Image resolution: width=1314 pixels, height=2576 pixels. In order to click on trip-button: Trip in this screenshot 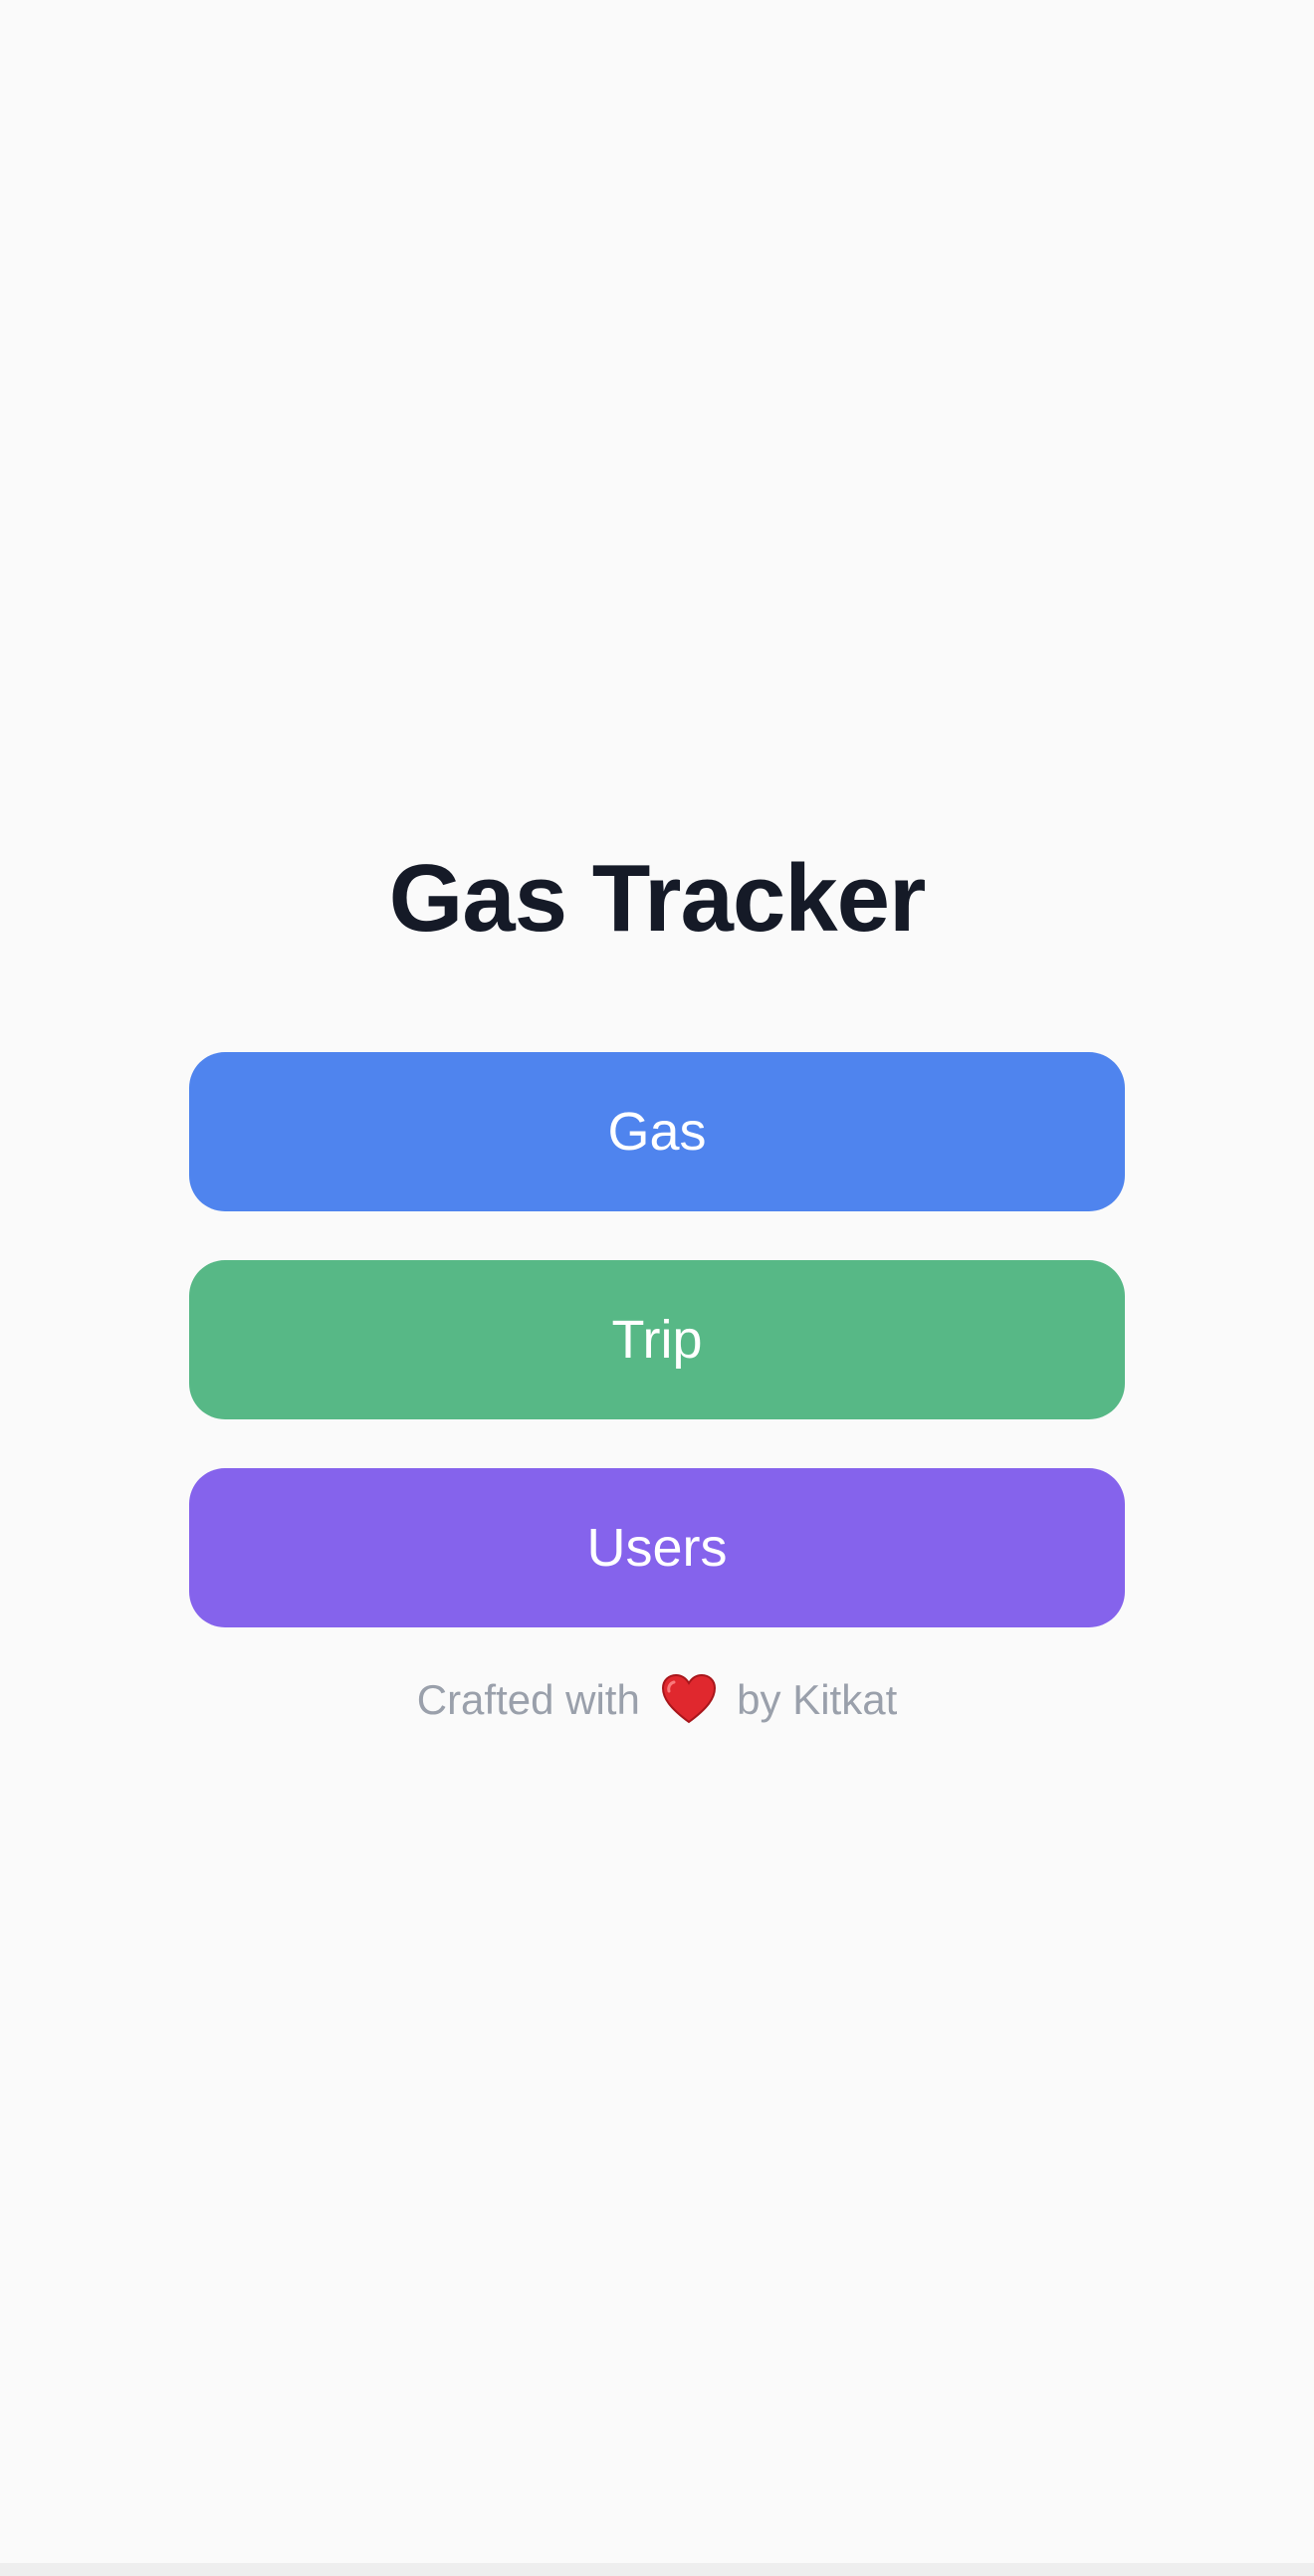, I will do `click(657, 1339)`.